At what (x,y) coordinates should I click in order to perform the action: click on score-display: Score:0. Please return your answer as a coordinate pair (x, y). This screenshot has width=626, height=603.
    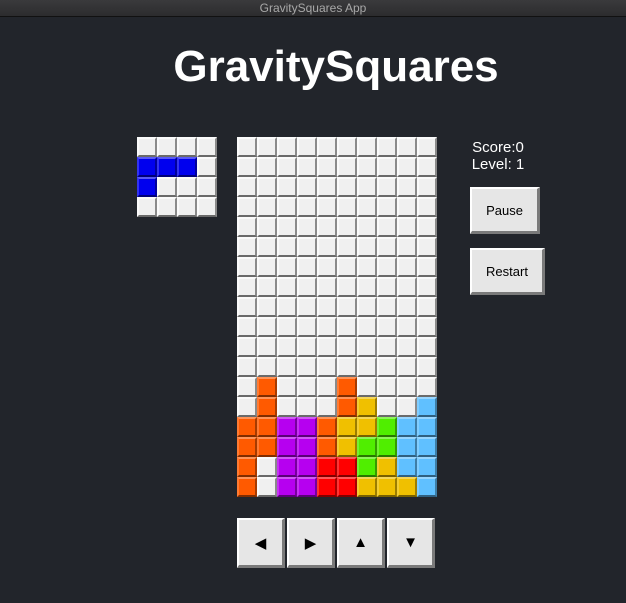
    Looking at the image, I should click on (498, 147).